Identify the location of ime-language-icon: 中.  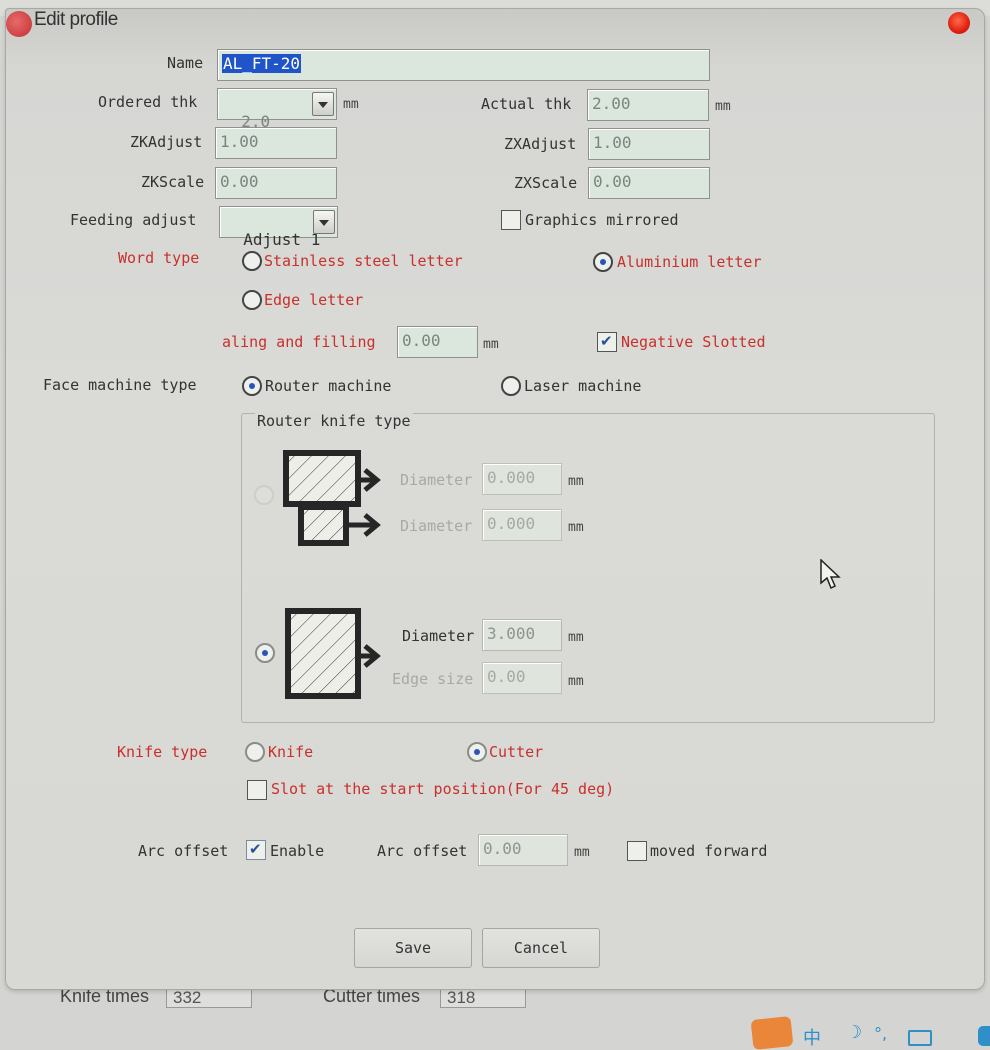
(812, 1037).